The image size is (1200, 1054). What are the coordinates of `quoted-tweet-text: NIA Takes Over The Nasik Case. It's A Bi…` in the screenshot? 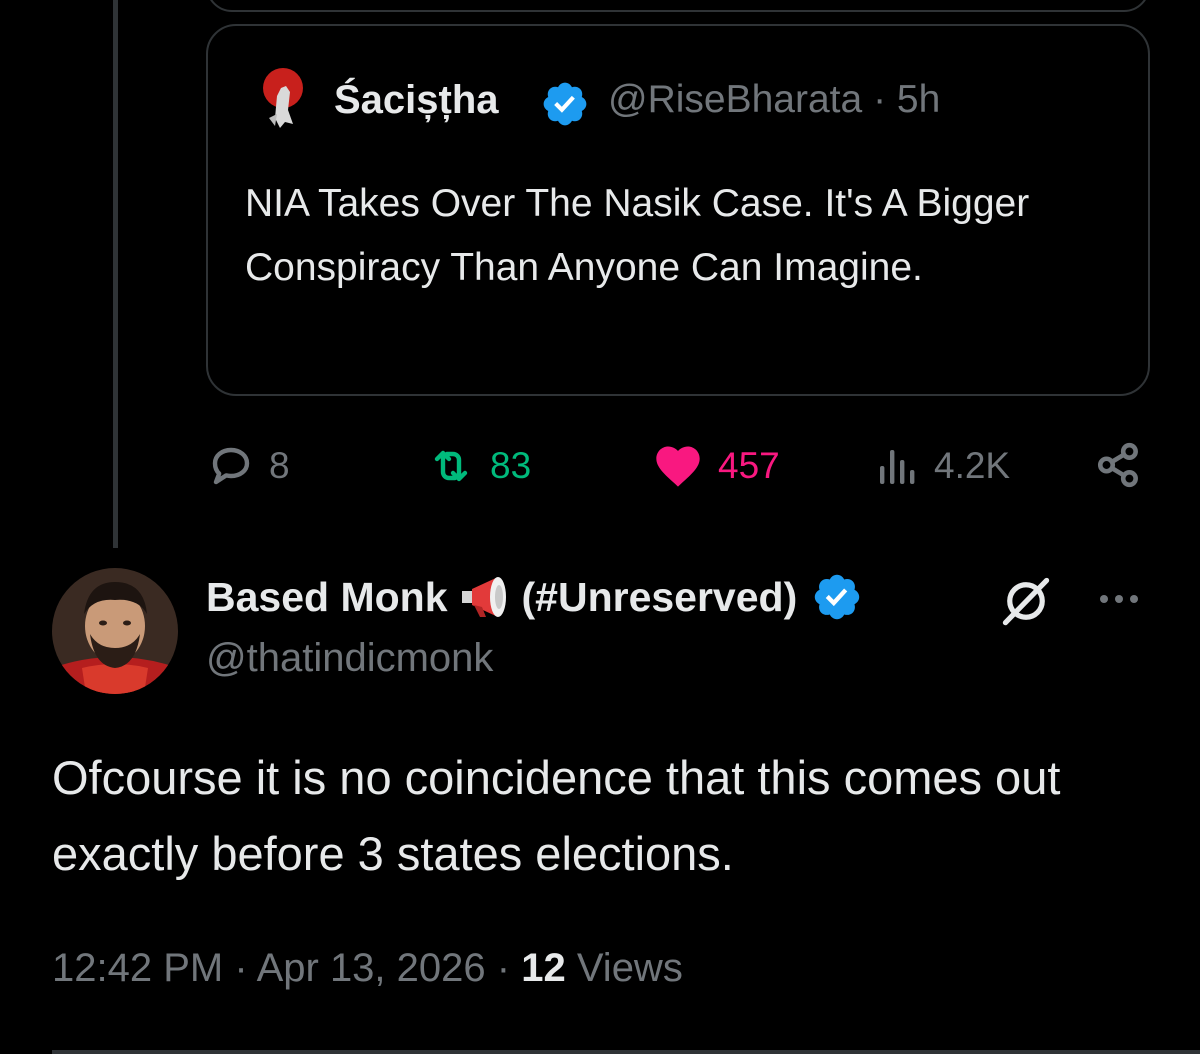 It's located at (637, 235).